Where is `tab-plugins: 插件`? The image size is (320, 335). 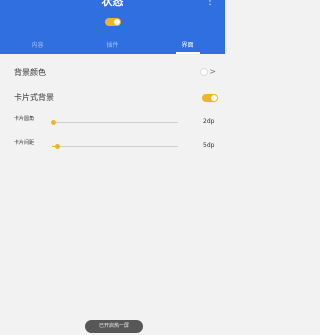 tab-plugins: 插件 is located at coordinates (112, 46).